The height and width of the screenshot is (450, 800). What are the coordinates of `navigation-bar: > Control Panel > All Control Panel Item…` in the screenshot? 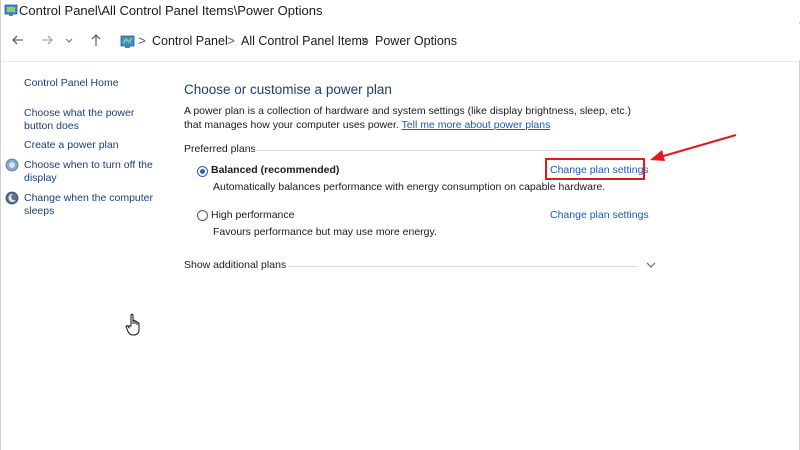 It's located at (400, 42).